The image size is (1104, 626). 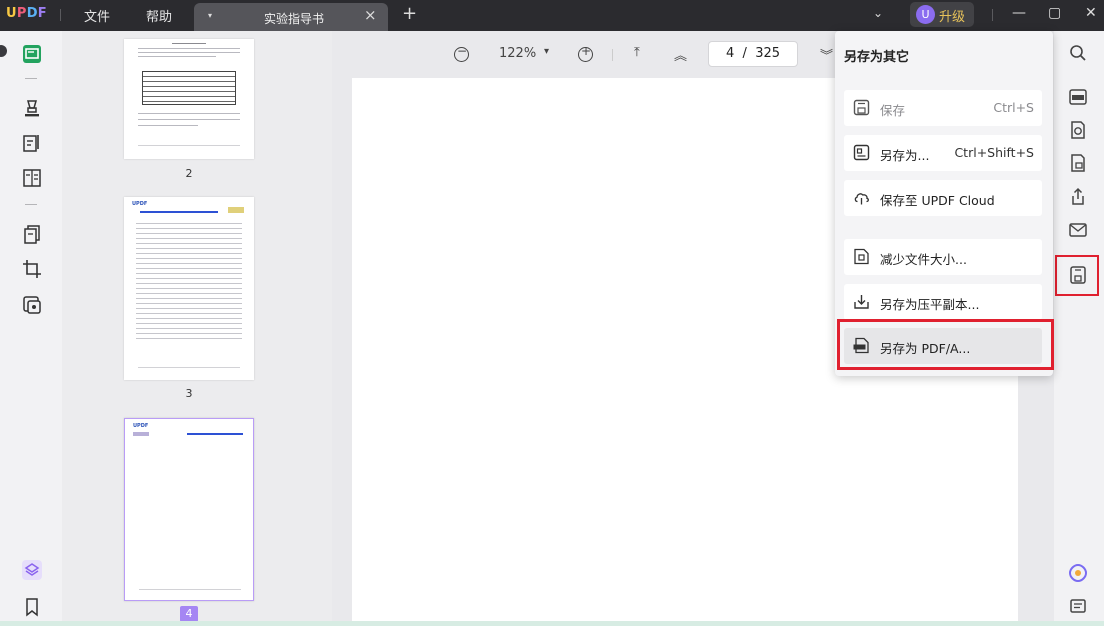 I want to click on menu-item-save: 保存 Ctrl+S, so click(x=943, y=108).